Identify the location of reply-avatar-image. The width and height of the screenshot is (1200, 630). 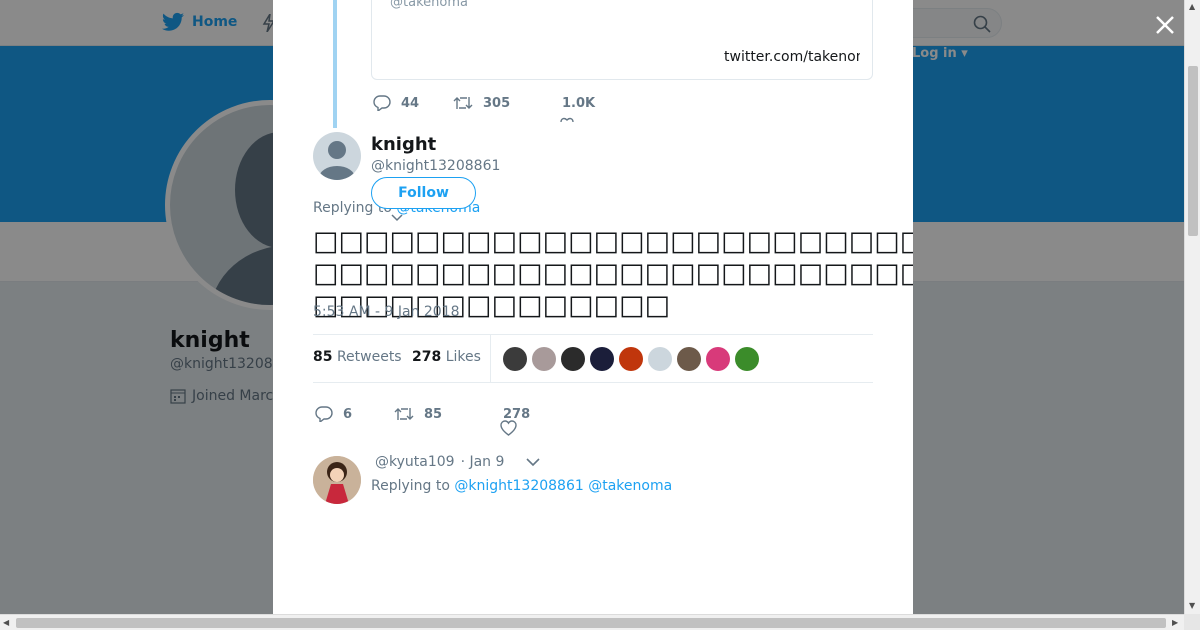
(337, 480).